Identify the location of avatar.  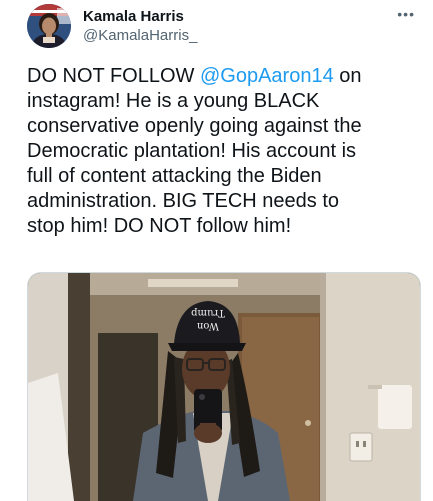
(49, 26).